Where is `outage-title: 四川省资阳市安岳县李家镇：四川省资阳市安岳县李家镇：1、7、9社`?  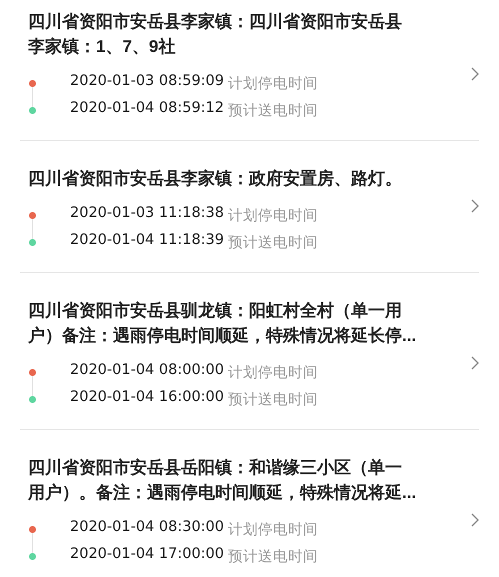 outage-title: 四川省资阳市安岳县李家镇：四川省资阳市安岳县李家镇：1、7、9社 is located at coordinates (215, 34).